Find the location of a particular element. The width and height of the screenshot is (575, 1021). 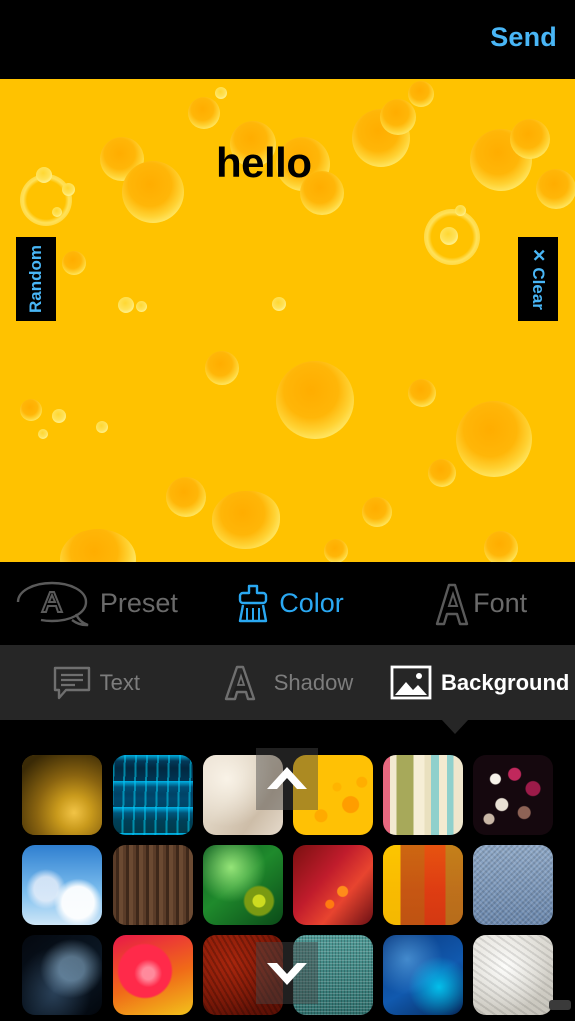

active-tab-pointer is located at coordinates (455, 726).